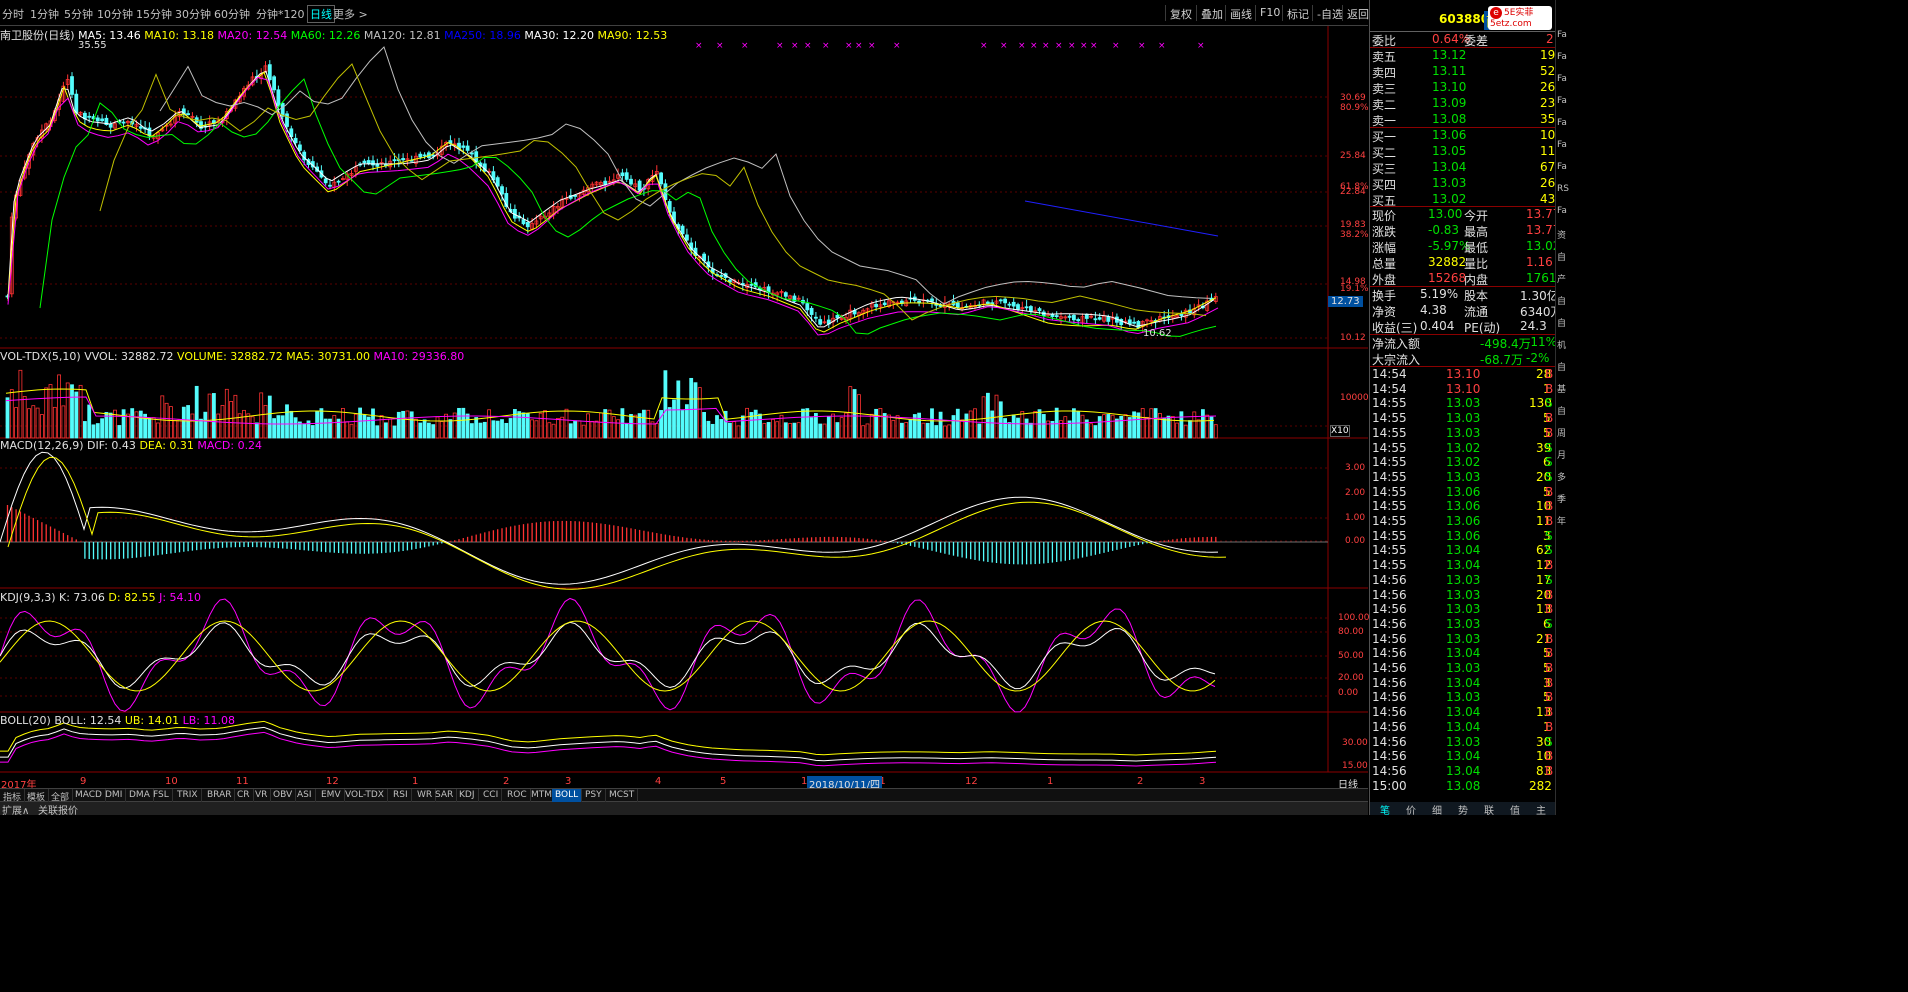 The height and width of the screenshot is (992, 1908). Describe the element at coordinates (78, 14) in the screenshot. I see `period-tab-2: 5分钟` at that location.